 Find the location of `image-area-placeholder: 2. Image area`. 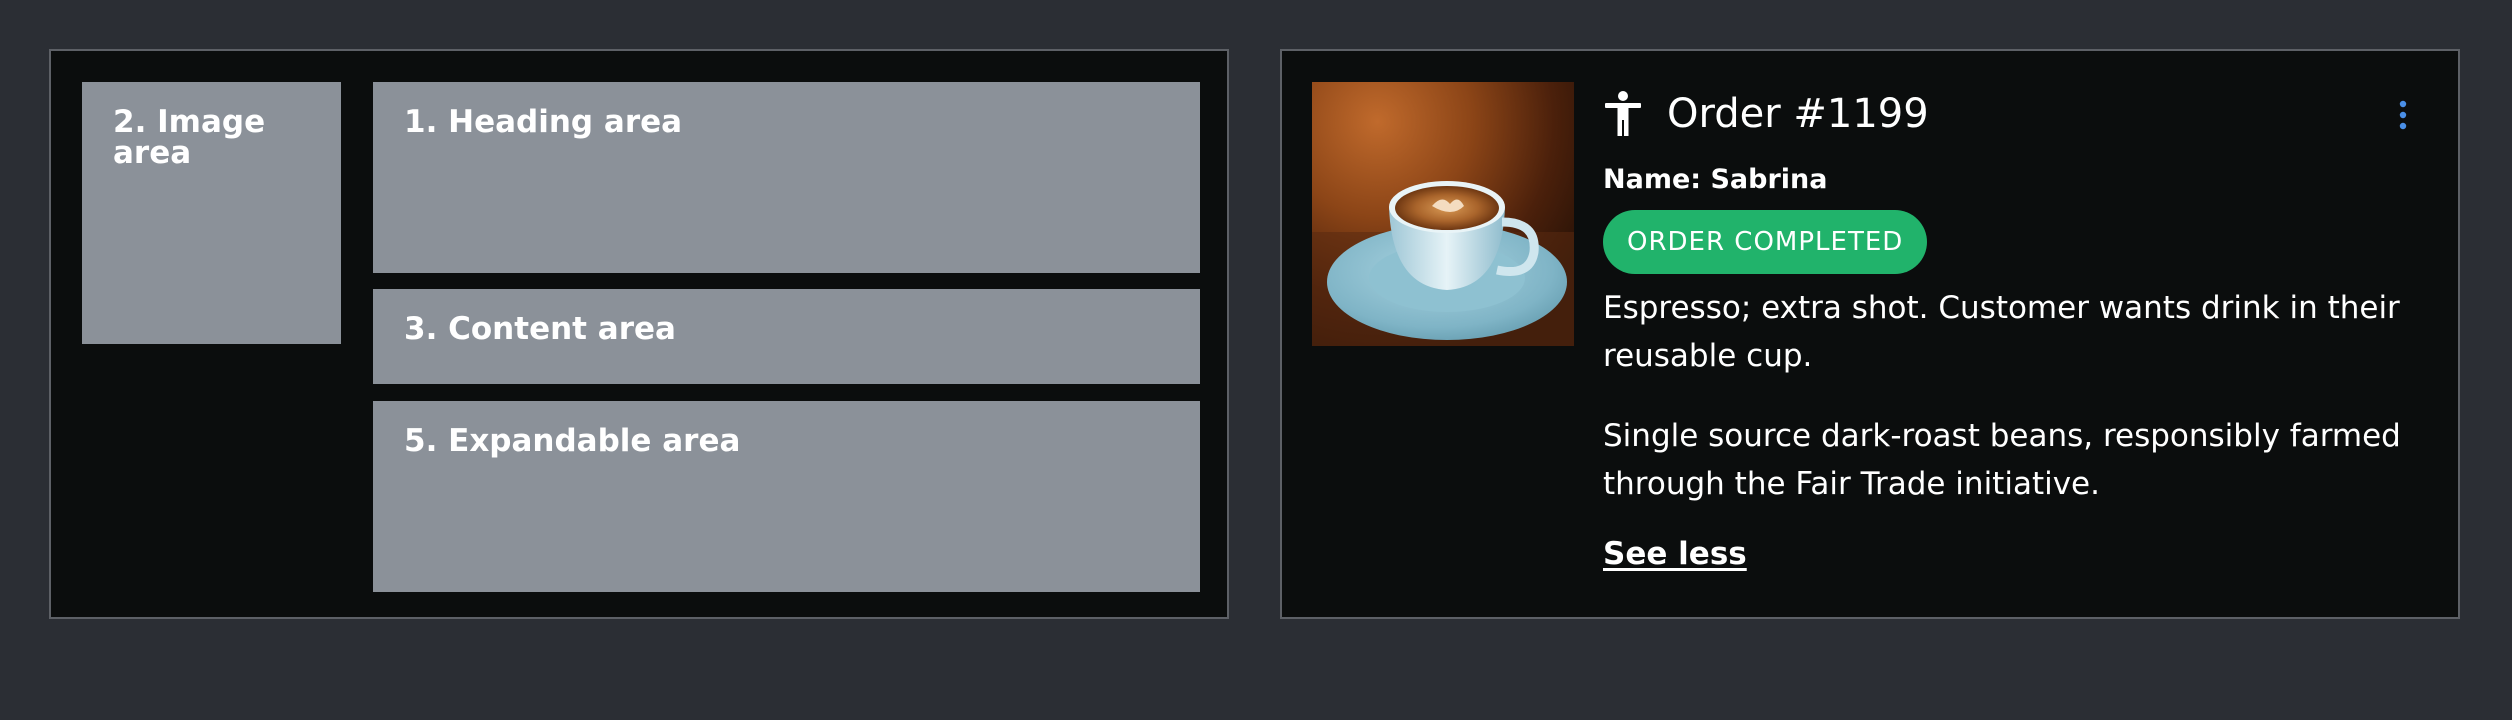

image-area-placeholder: 2. Image area is located at coordinates (211, 213).